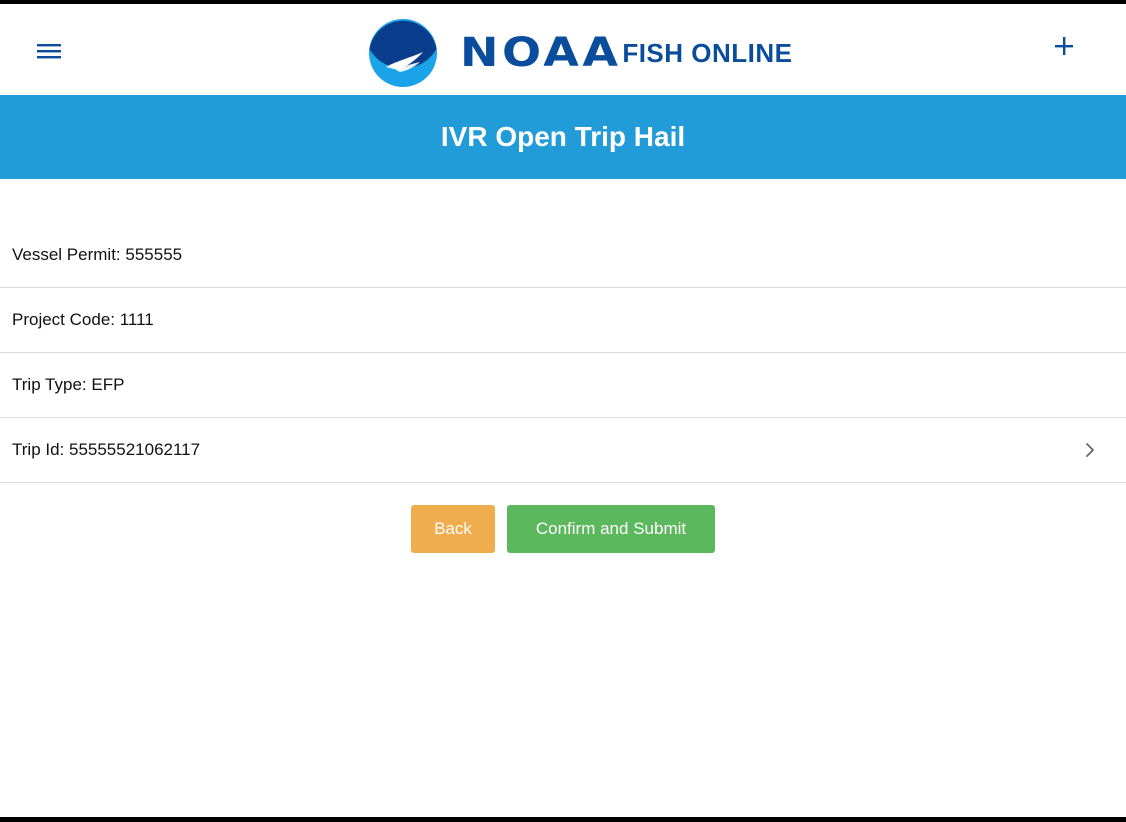 The height and width of the screenshot is (822, 1126). What do you see at coordinates (563, 819) in the screenshot?
I see `bottom-border` at bounding box center [563, 819].